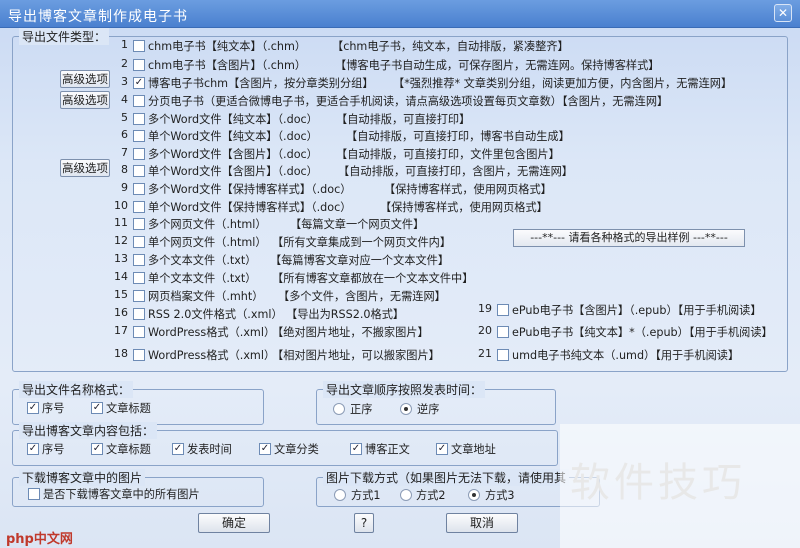  What do you see at coordinates (233, 154) in the screenshot?
I see `export-item-label: 多个Word文件【含图片】（.doc）` at bounding box center [233, 154].